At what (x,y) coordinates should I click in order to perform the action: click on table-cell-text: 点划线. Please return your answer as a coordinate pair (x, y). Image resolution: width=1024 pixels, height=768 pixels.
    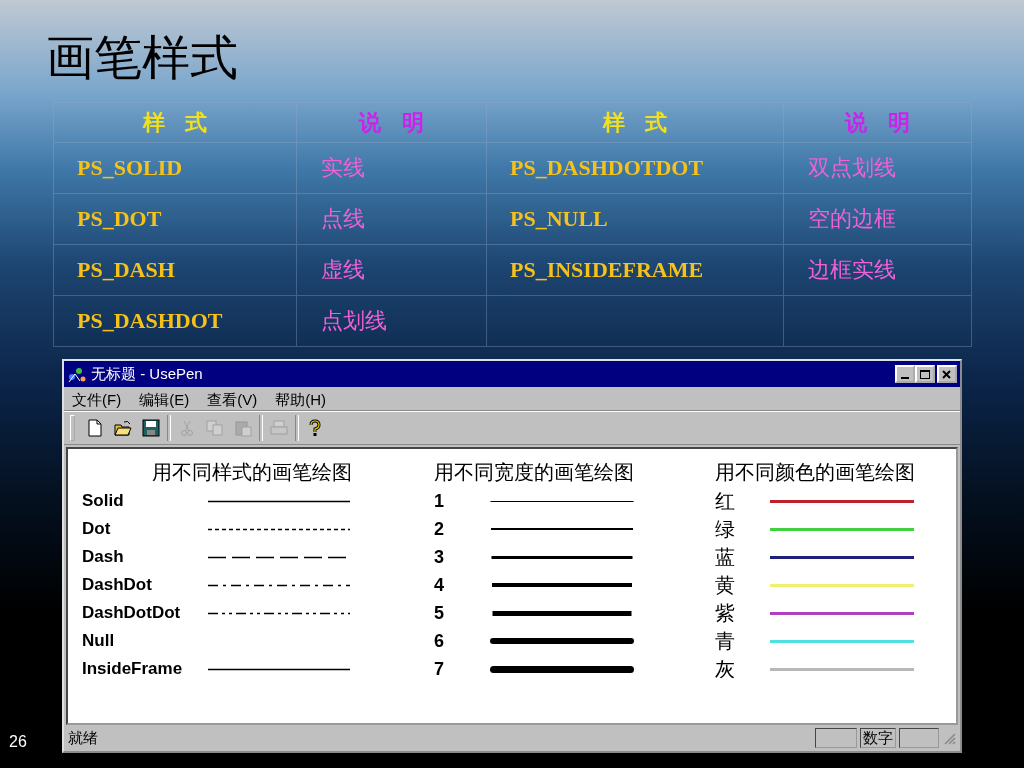
    Looking at the image, I should click on (354, 321).